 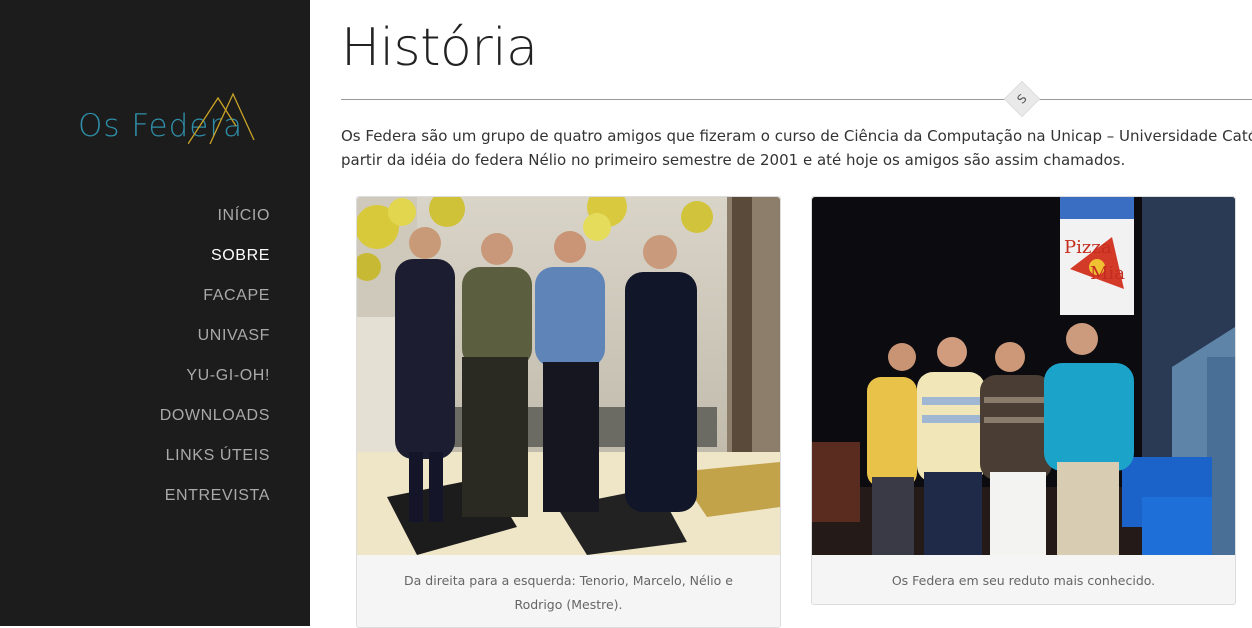 I want to click on nav-item-inicio: INÍCIO, so click(x=135, y=224).